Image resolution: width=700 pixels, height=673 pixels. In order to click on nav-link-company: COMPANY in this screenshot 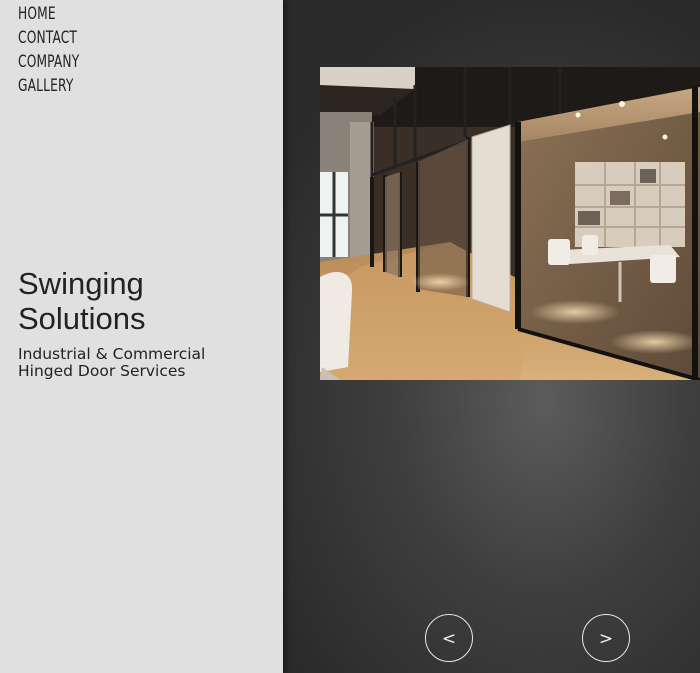, I will do `click(48, 62)`.